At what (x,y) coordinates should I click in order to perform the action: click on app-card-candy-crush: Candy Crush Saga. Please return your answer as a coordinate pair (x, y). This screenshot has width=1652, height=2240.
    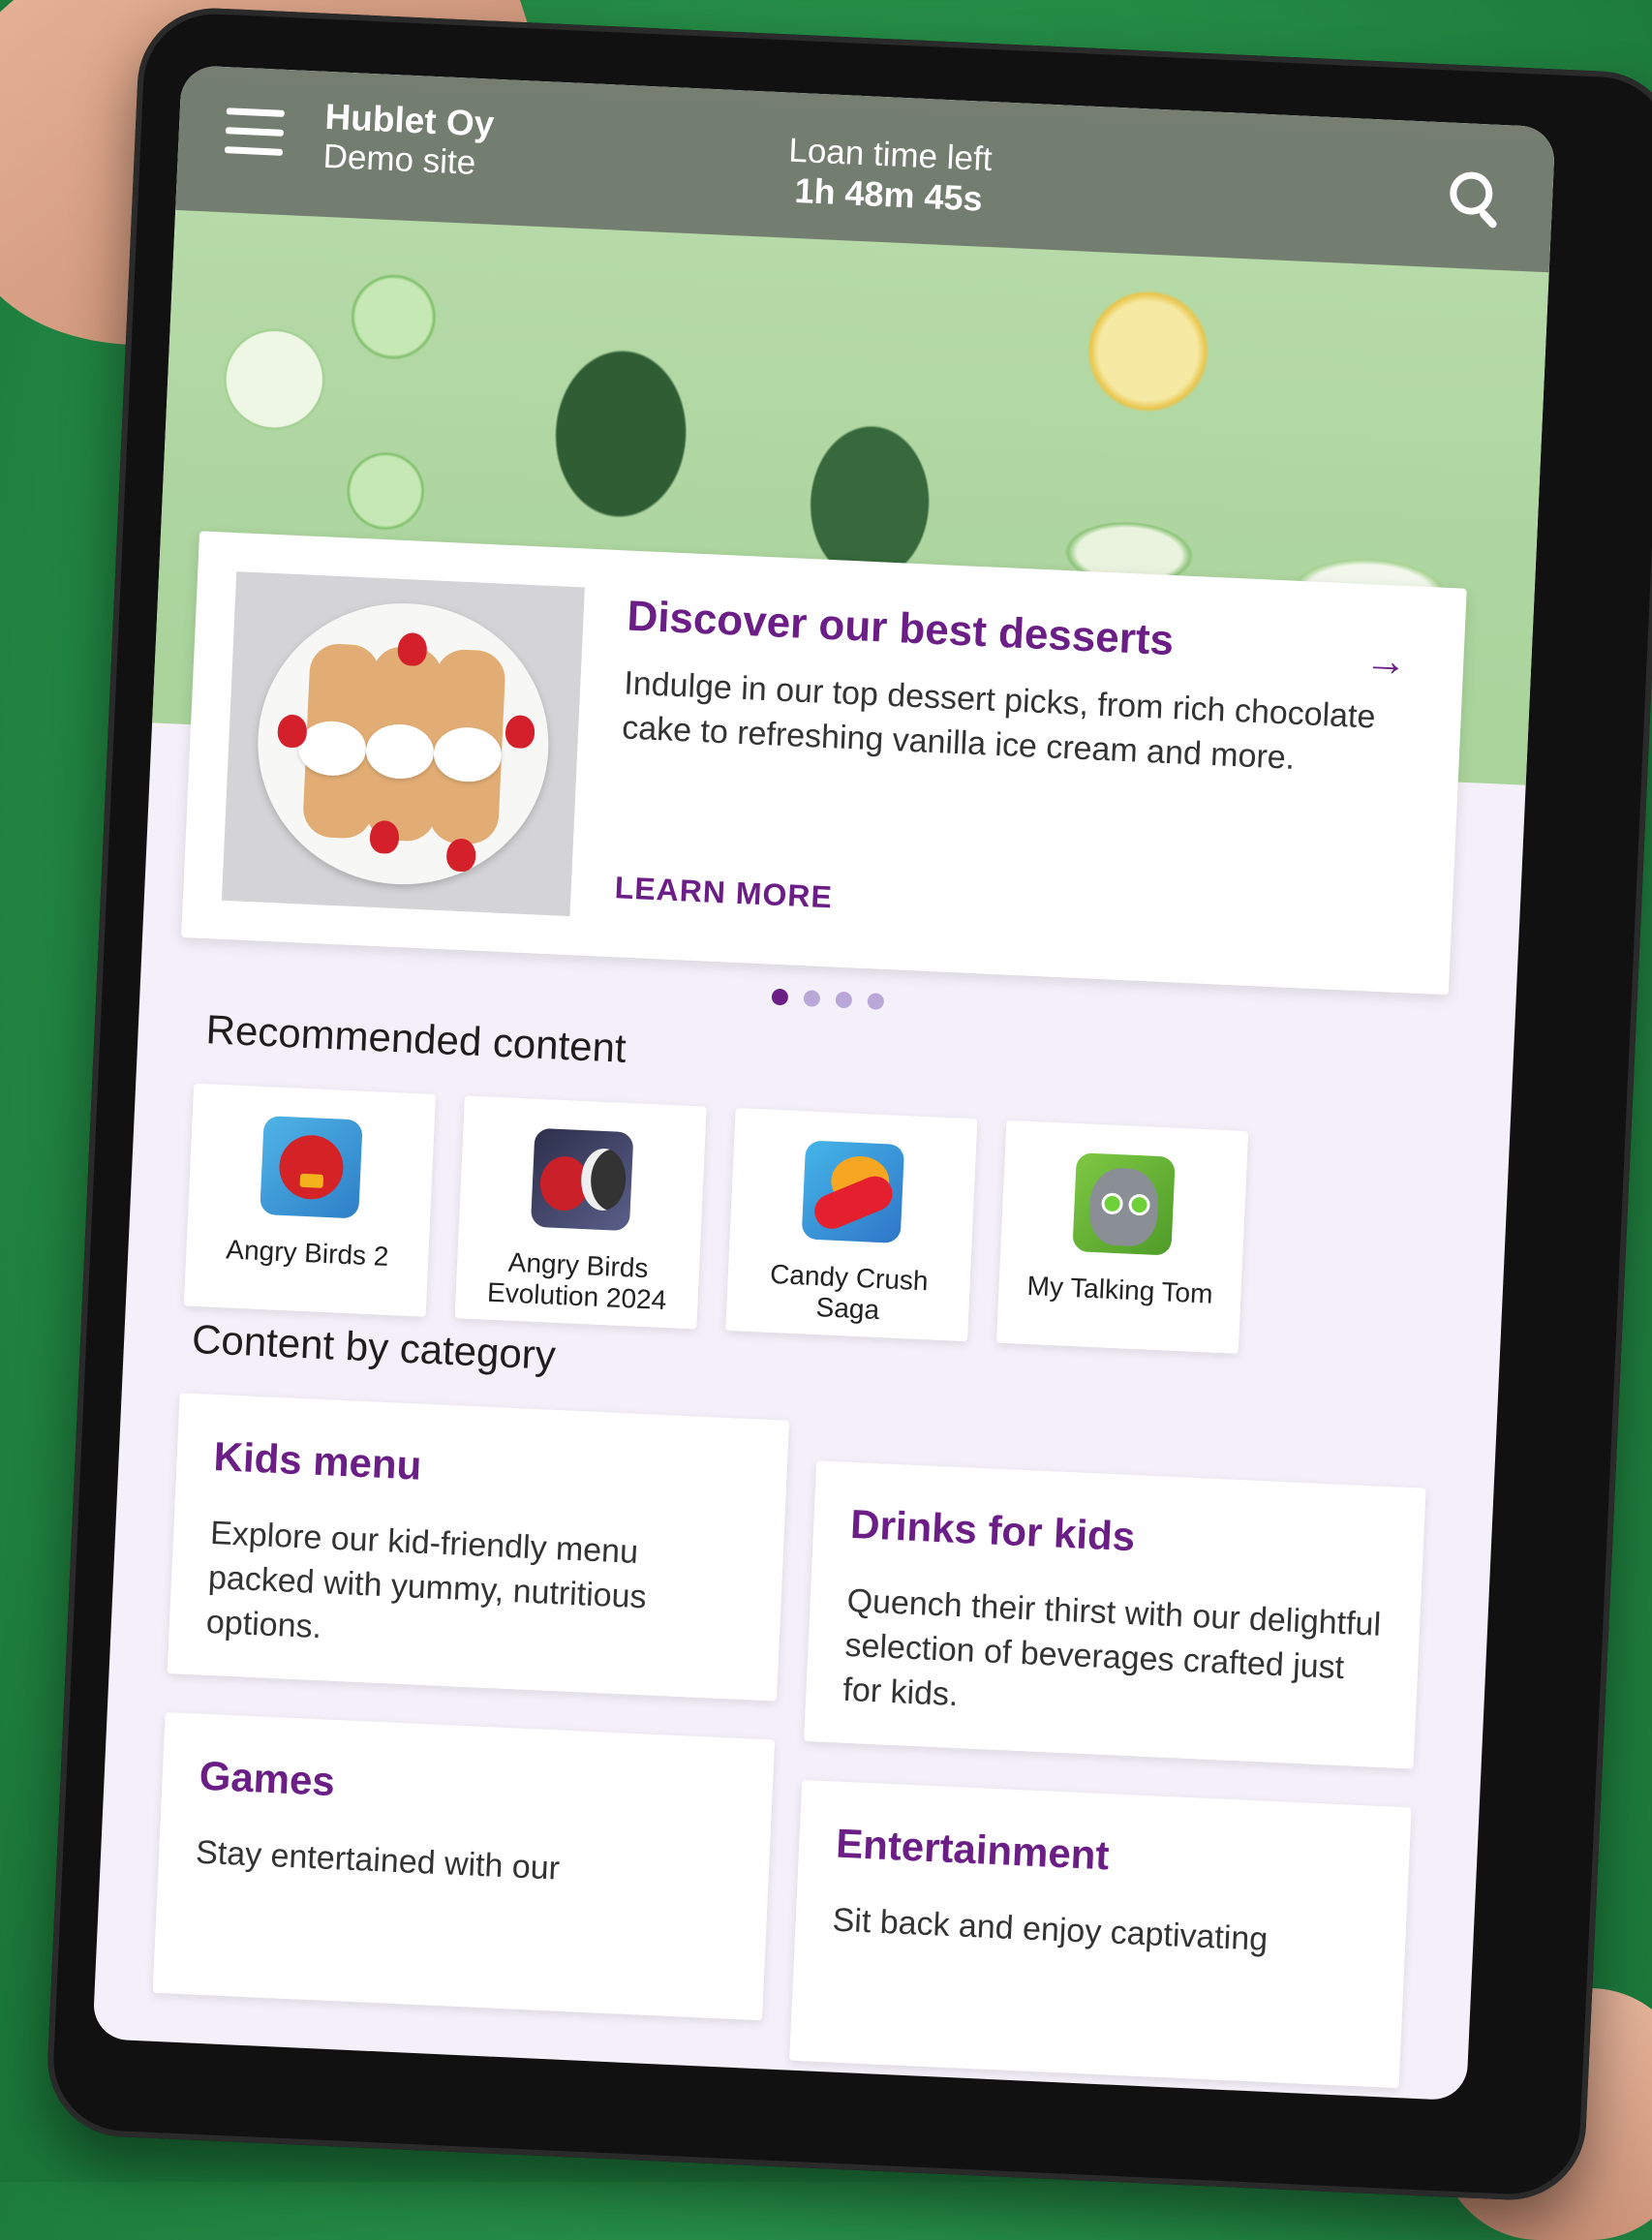
    Looking at the image, I should click on (851, 1225).